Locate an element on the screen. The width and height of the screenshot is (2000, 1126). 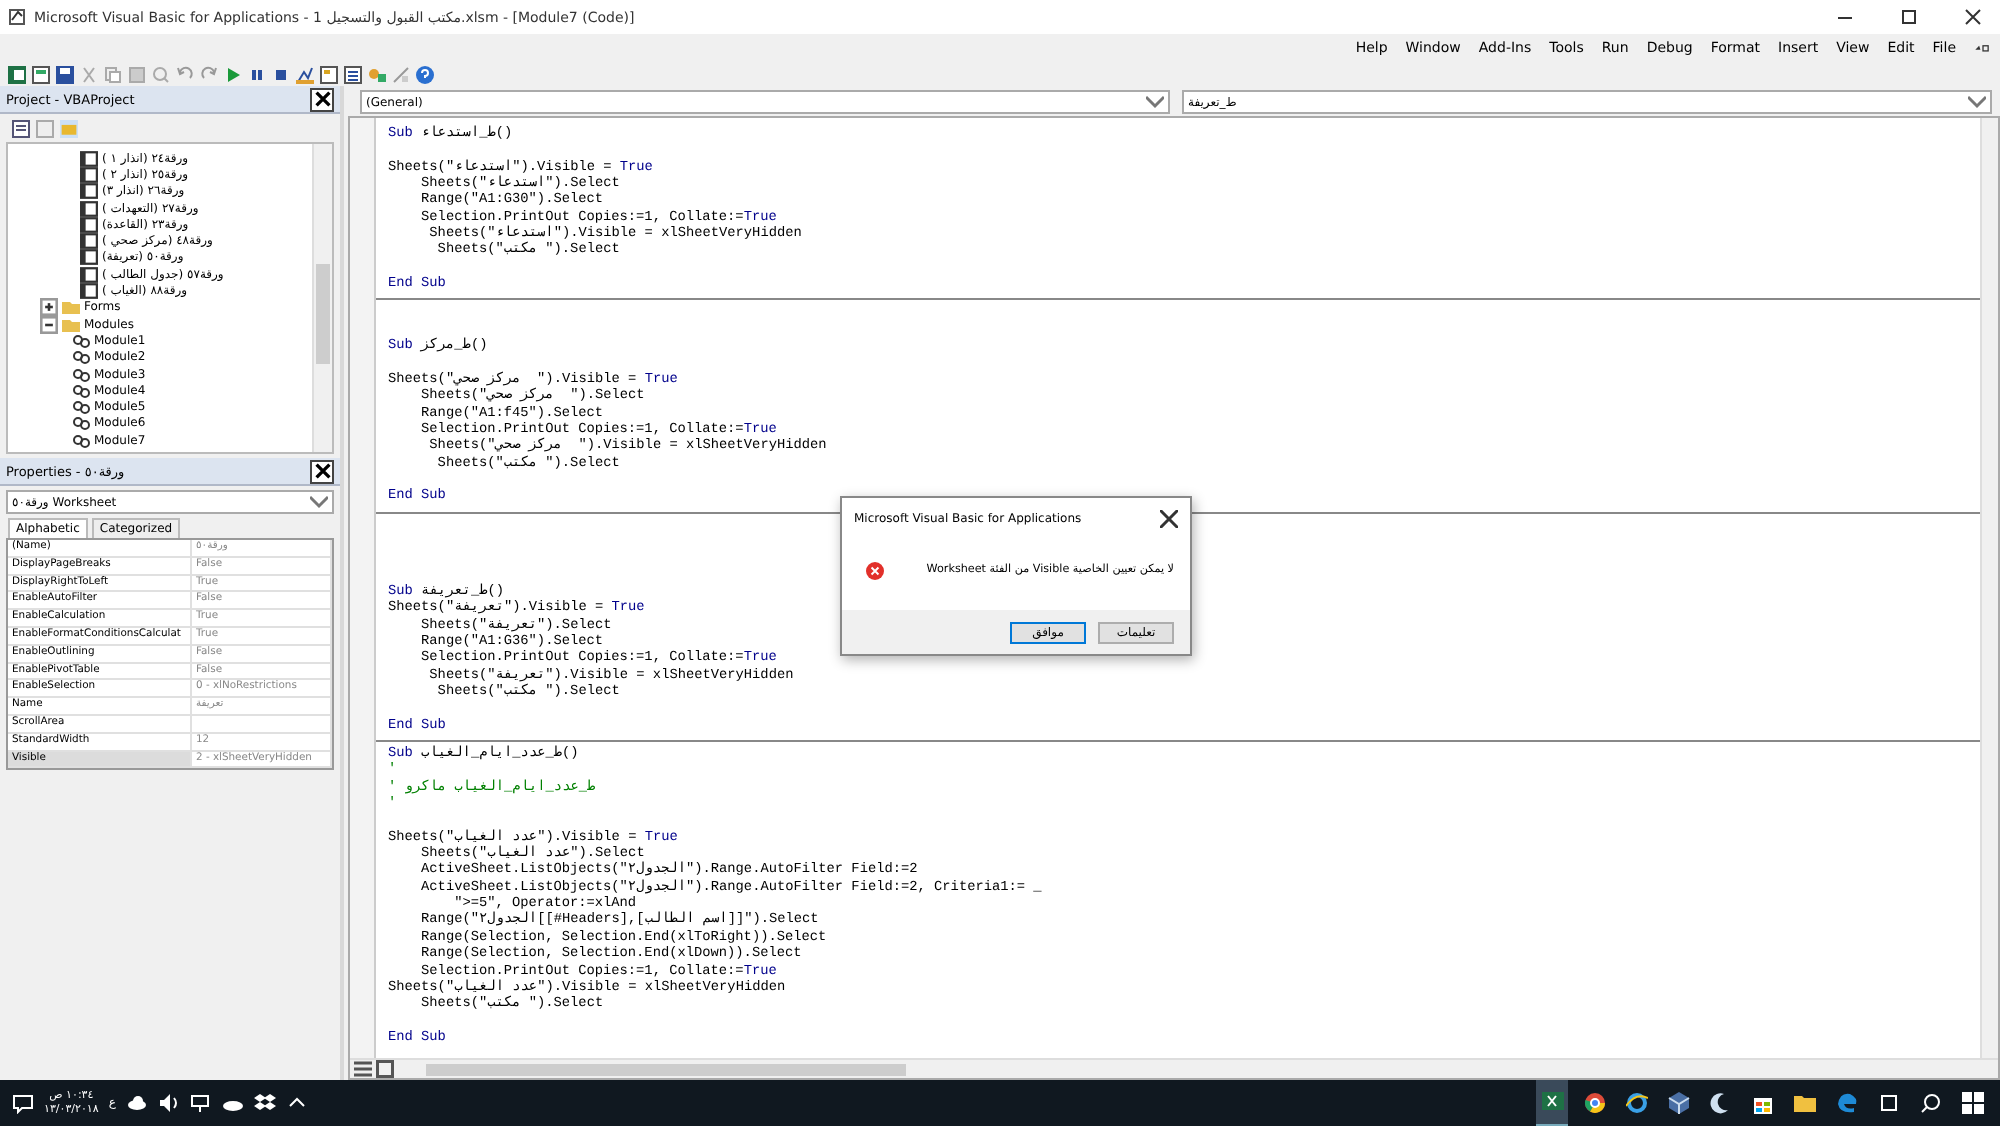
crescent-icon is located at coordinates (1720, 1103).